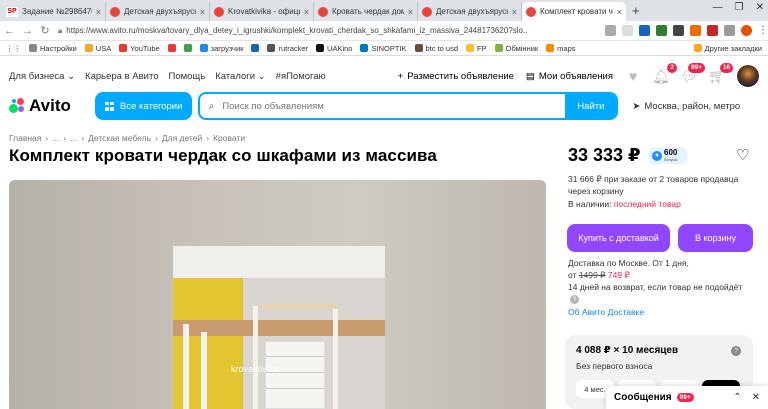 Image resolution: width=768 pixels, height=409 pixels. What do you see at coordinates (119, 138) in the screenshot?
I see `breadcrumb-item: Детская мебель` at bounding box center [119, 138].